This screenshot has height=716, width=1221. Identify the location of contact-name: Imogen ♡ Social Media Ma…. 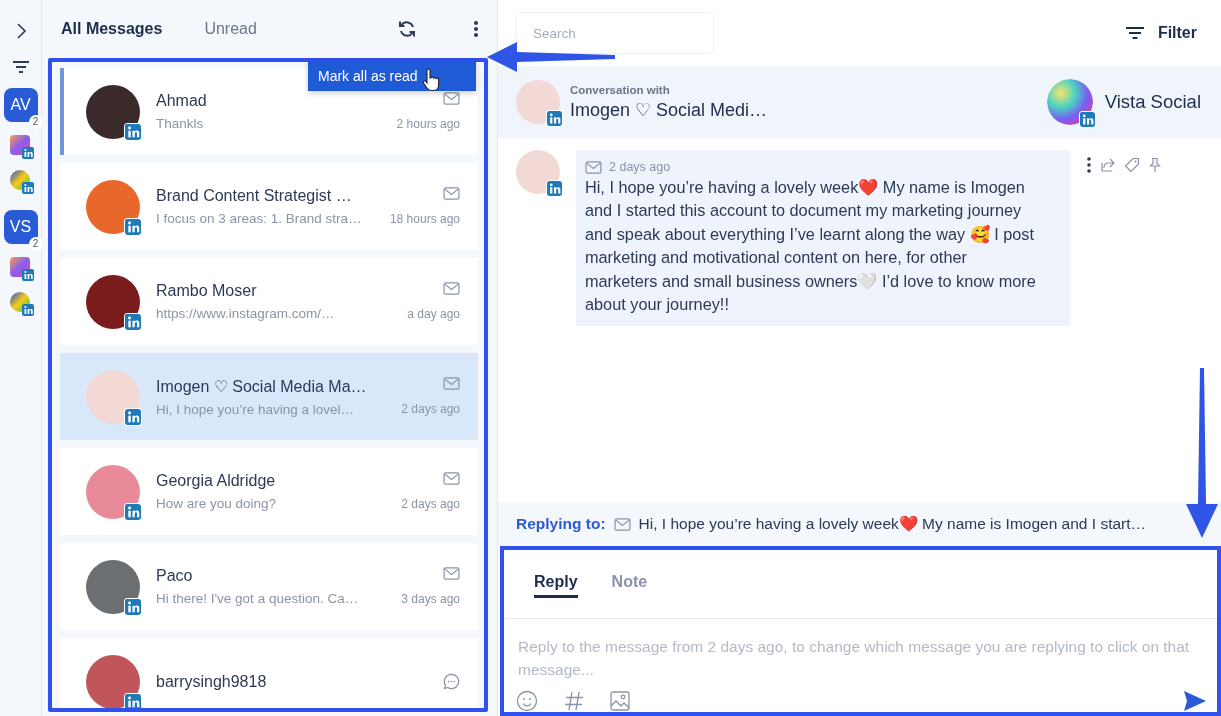
(262, 386).